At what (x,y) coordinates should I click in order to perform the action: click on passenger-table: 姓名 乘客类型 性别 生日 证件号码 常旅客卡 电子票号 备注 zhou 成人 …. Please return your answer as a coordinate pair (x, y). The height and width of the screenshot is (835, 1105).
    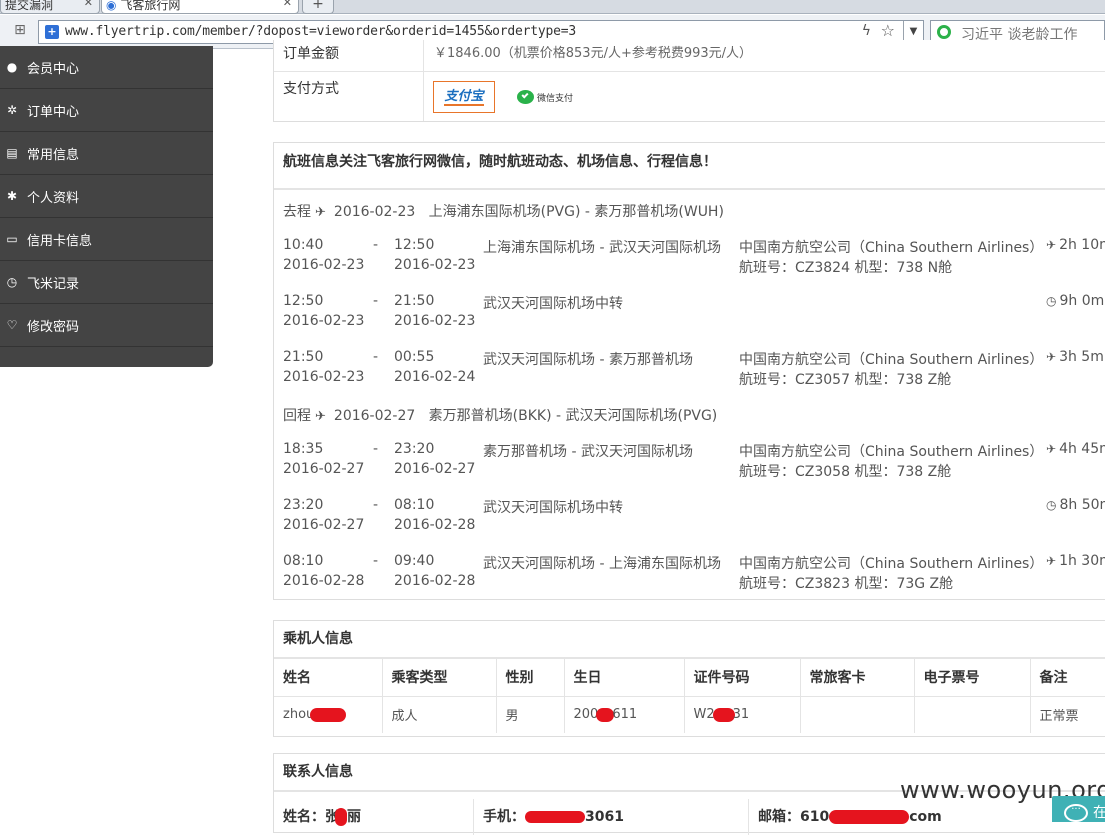
    Looking at the image, I should click on (689, 696).